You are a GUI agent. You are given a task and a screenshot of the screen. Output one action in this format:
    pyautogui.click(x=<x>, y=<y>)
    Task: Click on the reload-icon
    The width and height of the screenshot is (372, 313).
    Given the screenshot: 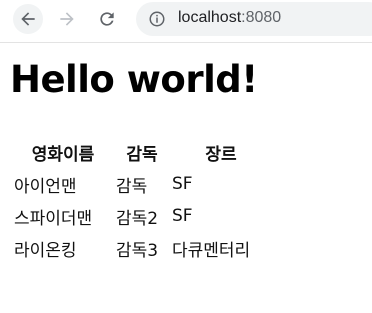 What is the action you would take?
    pyautogui.click(x=107, y=19)
    